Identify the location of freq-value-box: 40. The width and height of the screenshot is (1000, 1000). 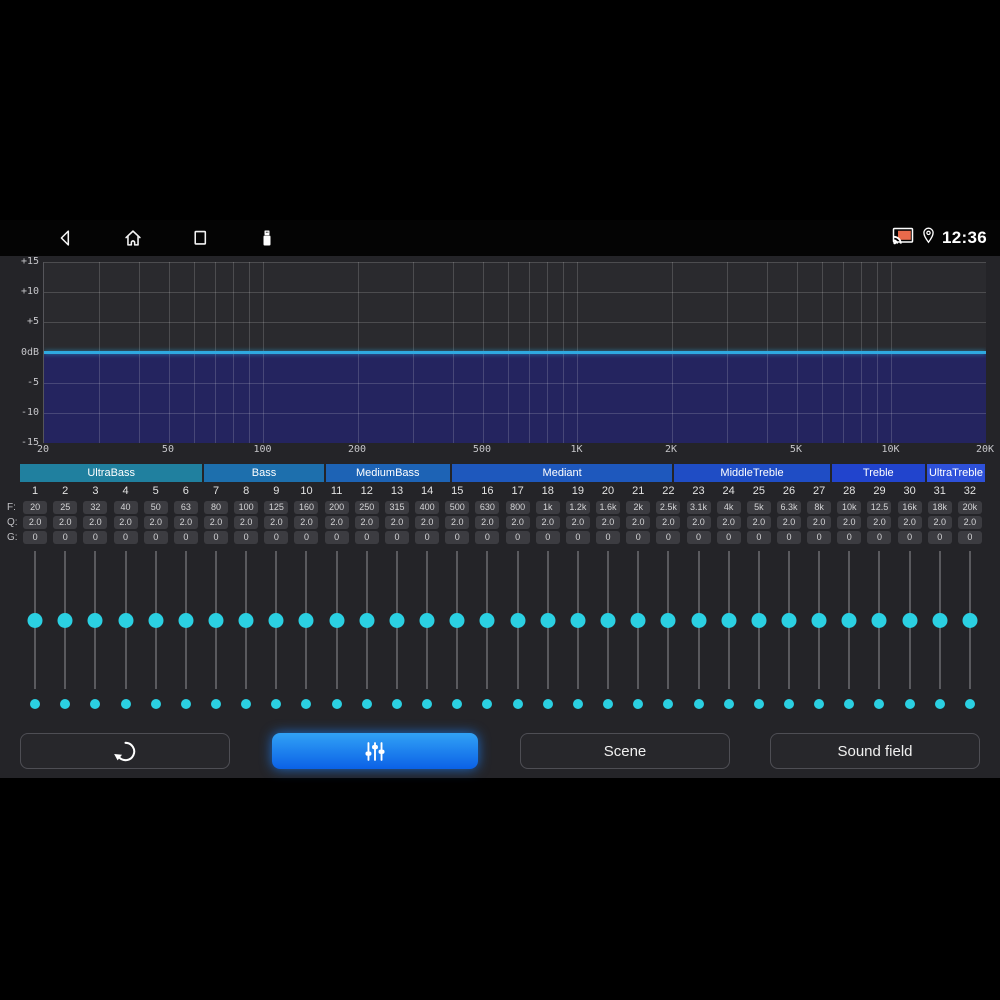
(125, 507).